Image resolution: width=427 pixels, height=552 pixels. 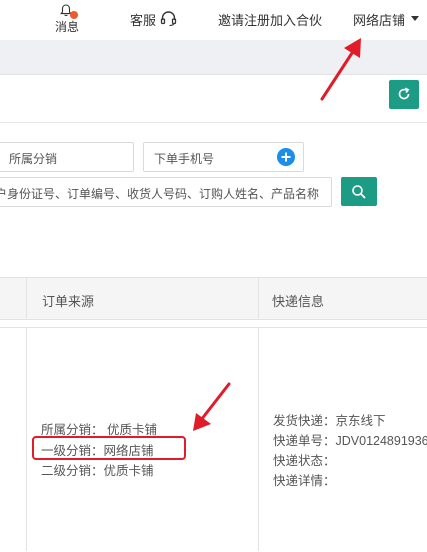 I want to click on arrow-annotation-top, so click(x=340, y=69).